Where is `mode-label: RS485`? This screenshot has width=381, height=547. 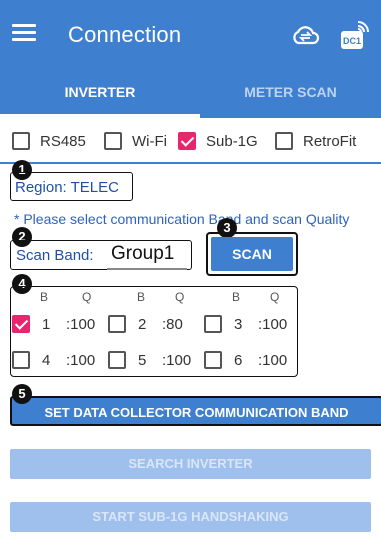
mode-label: RS485 is located at coordinates (63, 141).